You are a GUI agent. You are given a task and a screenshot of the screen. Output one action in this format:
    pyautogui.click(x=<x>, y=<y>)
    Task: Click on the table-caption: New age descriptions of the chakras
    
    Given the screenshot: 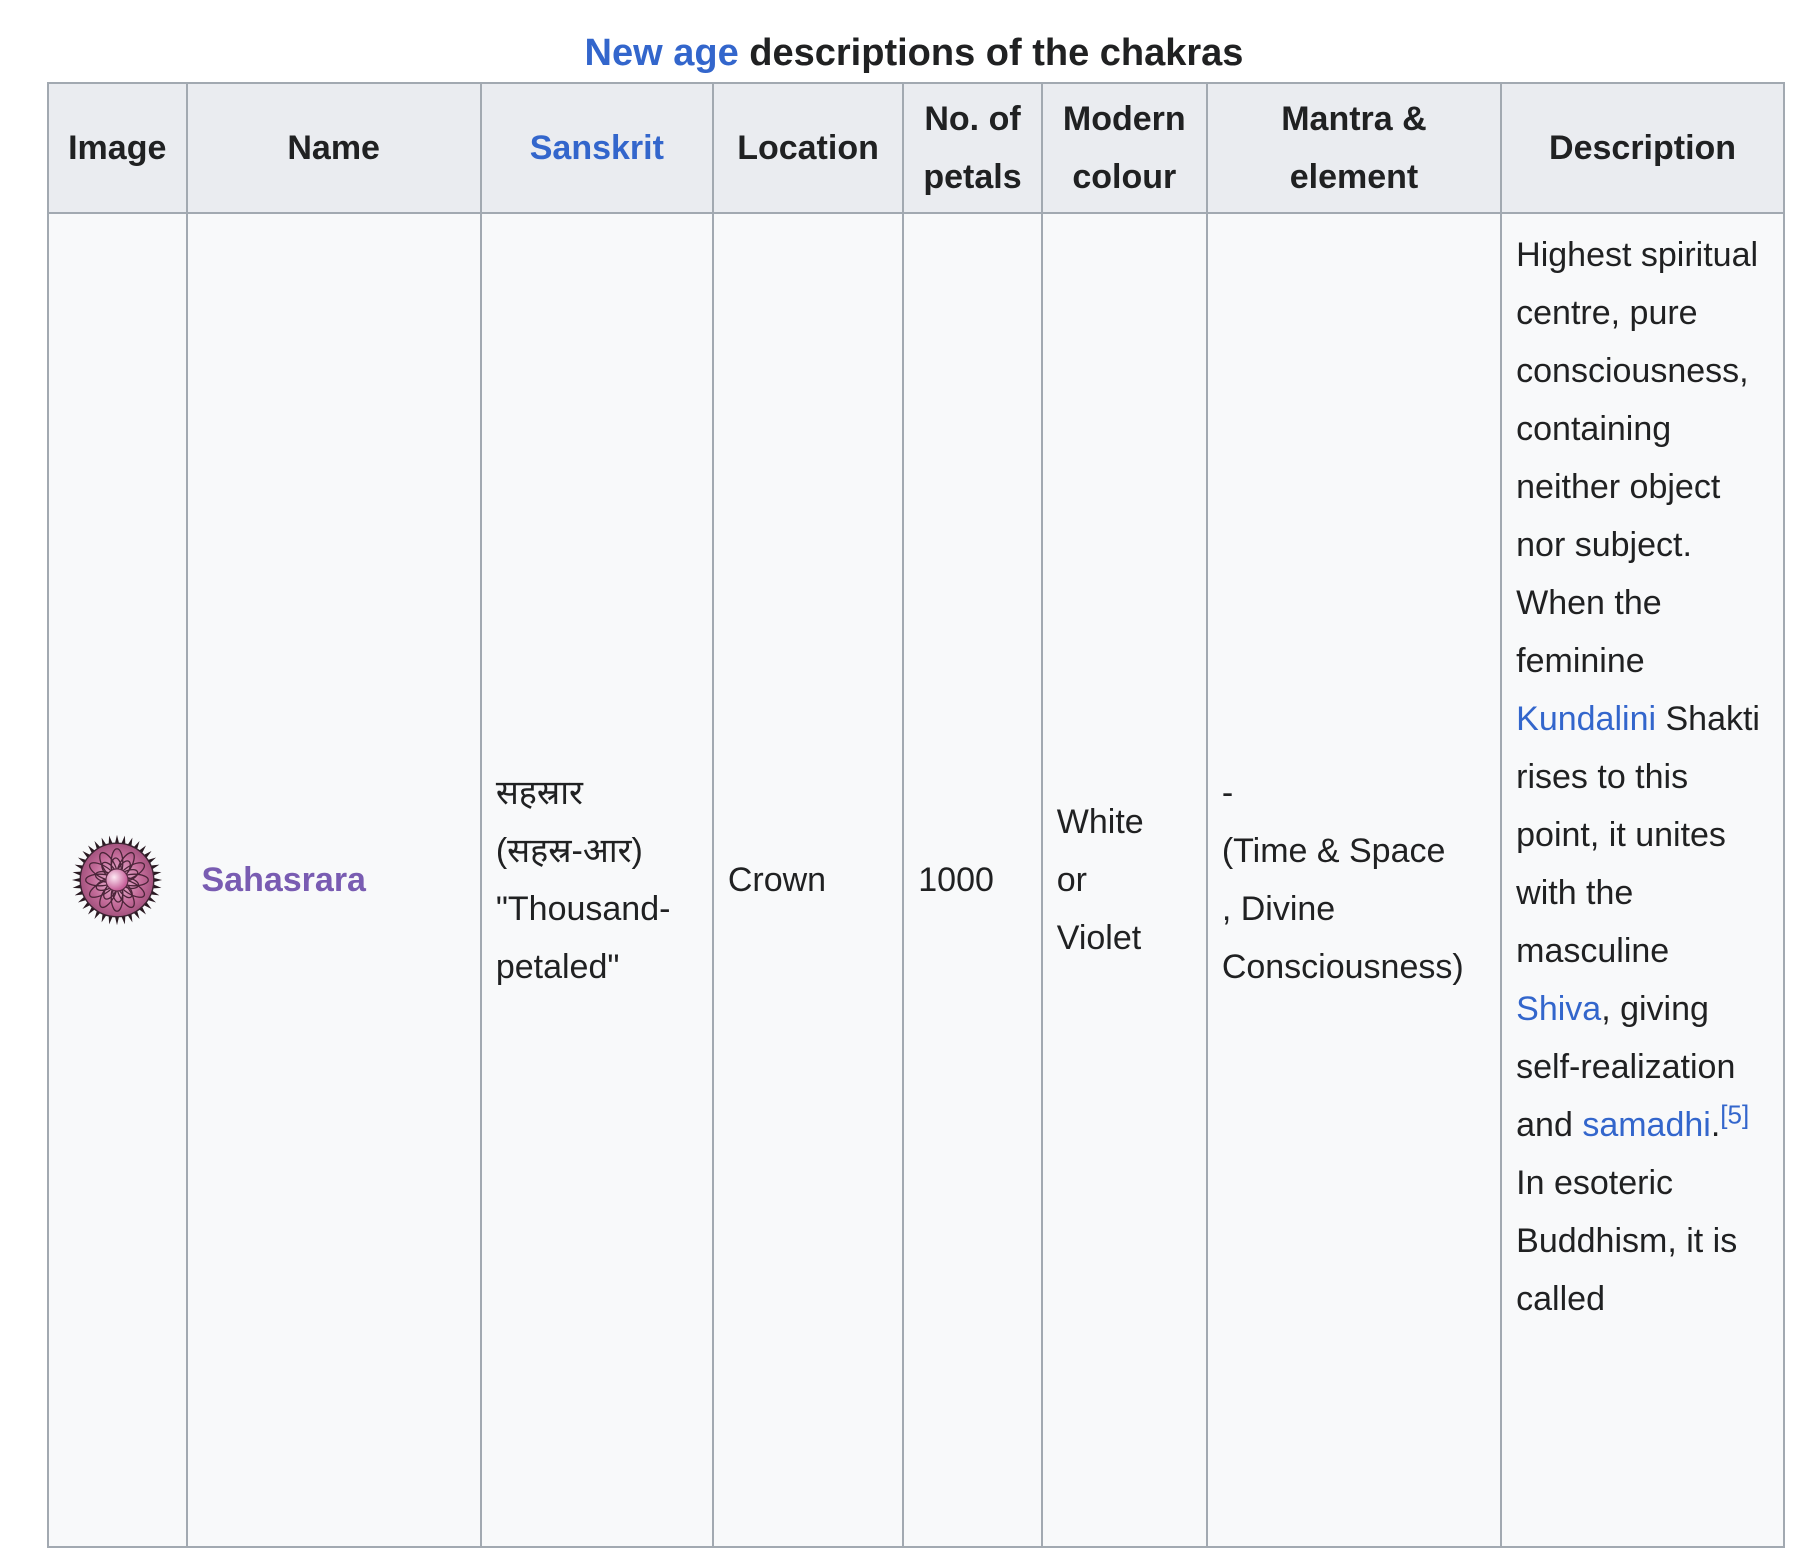 What is the action you would take?
    pyautogui.click(x=914, y=53)
    